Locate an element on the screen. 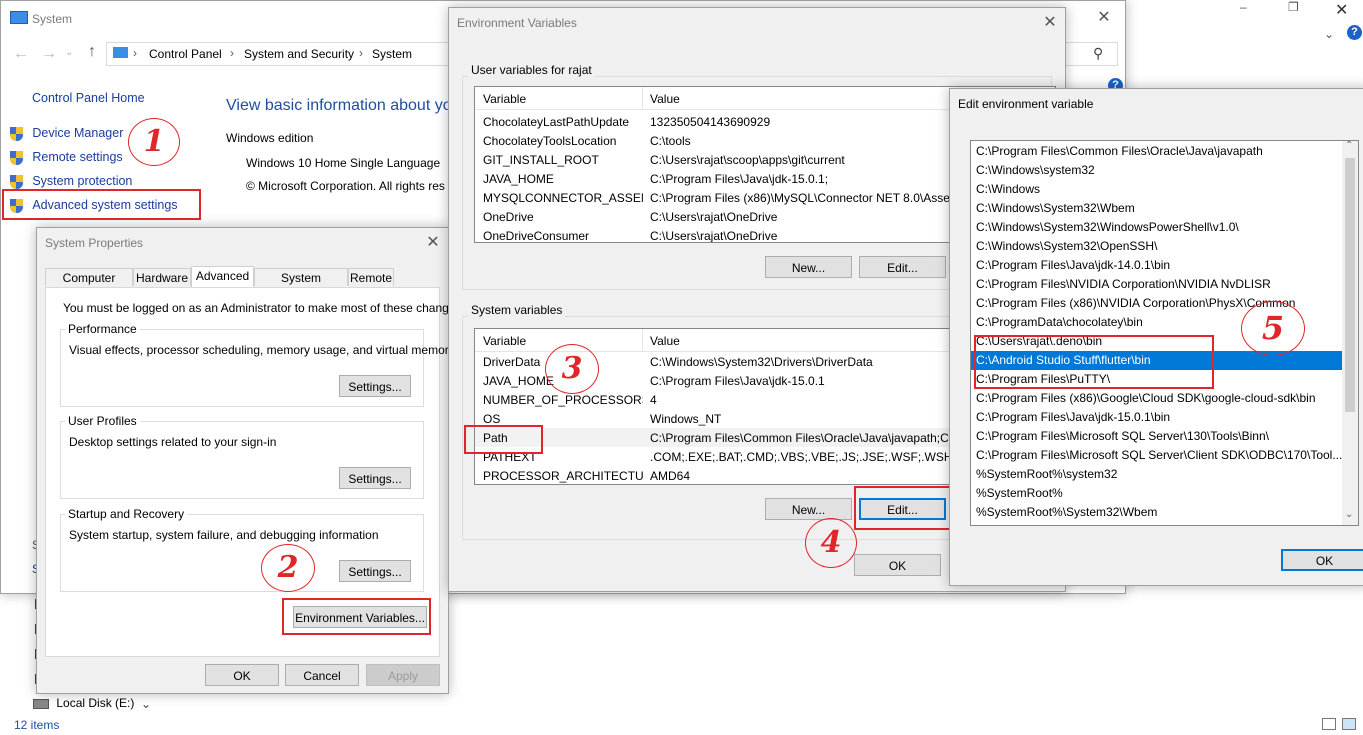 The width and height of the screenshot is (1363, 735). variable-name: ChocolateyToolsLocation is located at coordinates (550, 141).